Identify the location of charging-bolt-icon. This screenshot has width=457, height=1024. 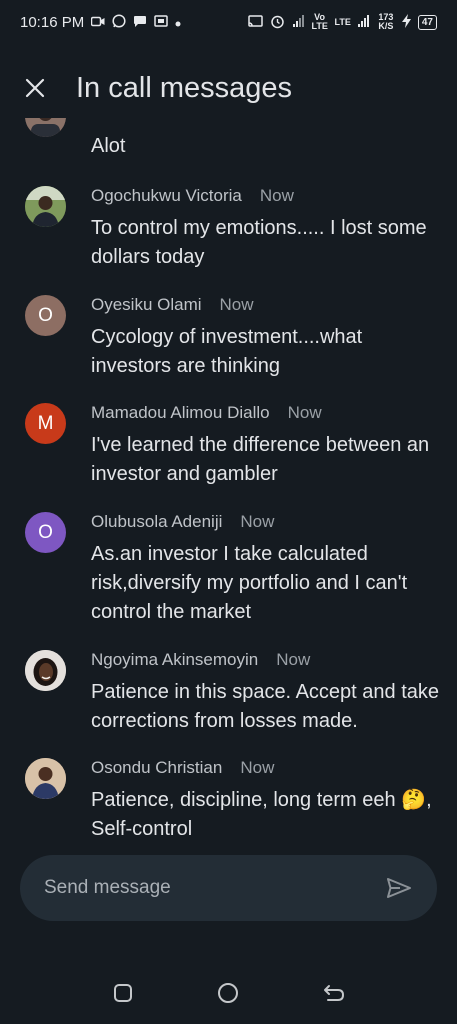
(406, 22).